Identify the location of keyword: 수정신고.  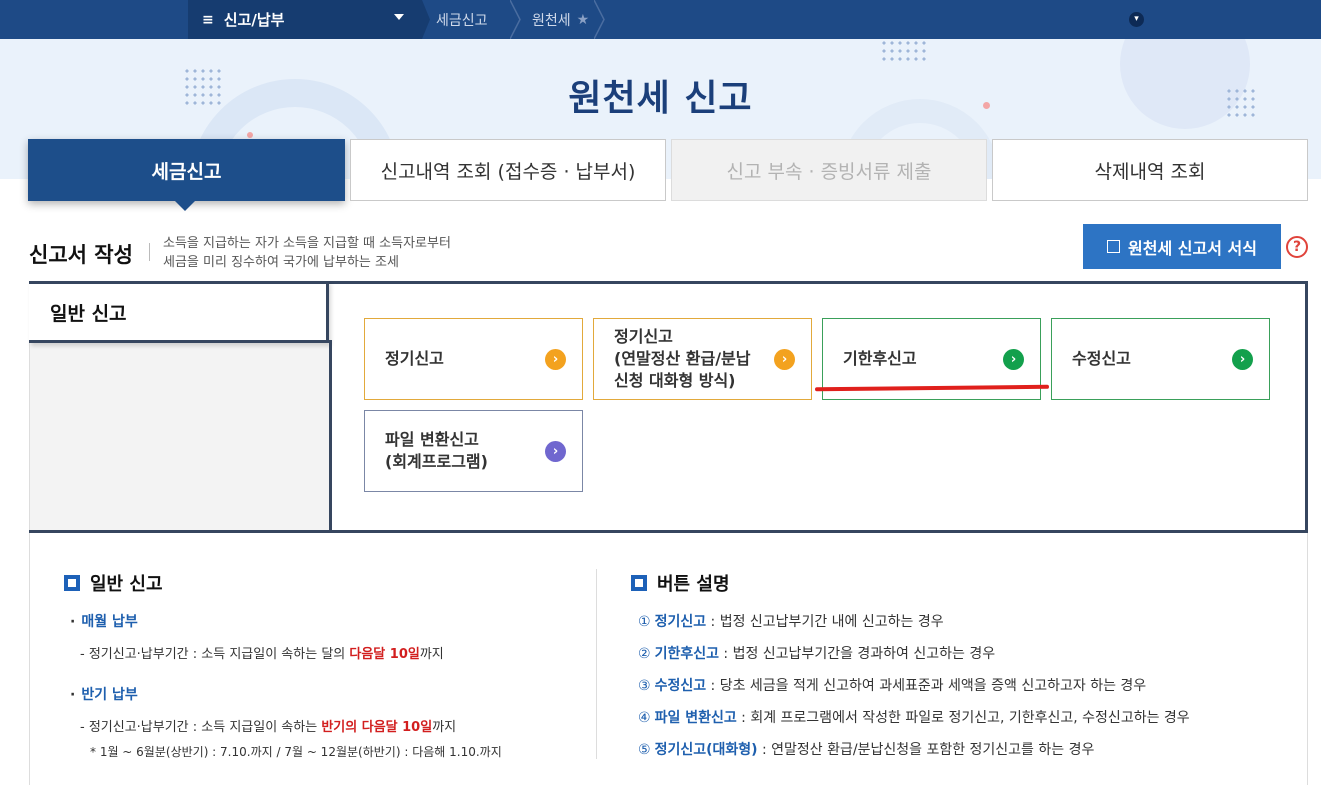
(680, 686).